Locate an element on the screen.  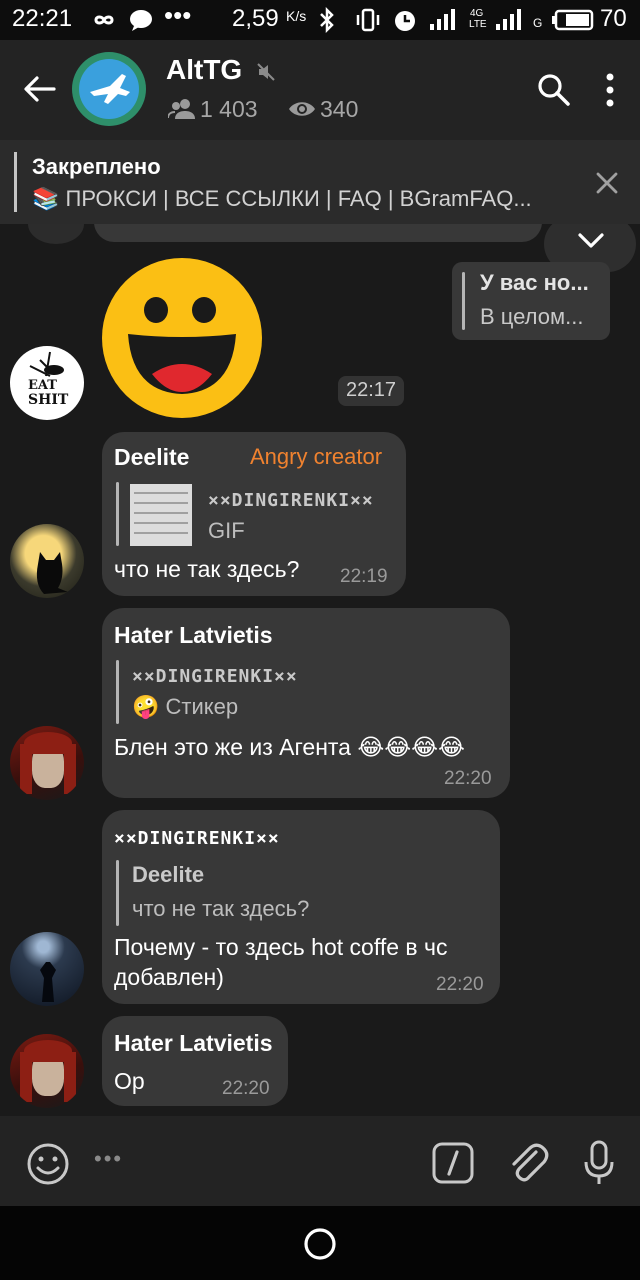
avatar-cat-moon is located at coordinates (47, 561).